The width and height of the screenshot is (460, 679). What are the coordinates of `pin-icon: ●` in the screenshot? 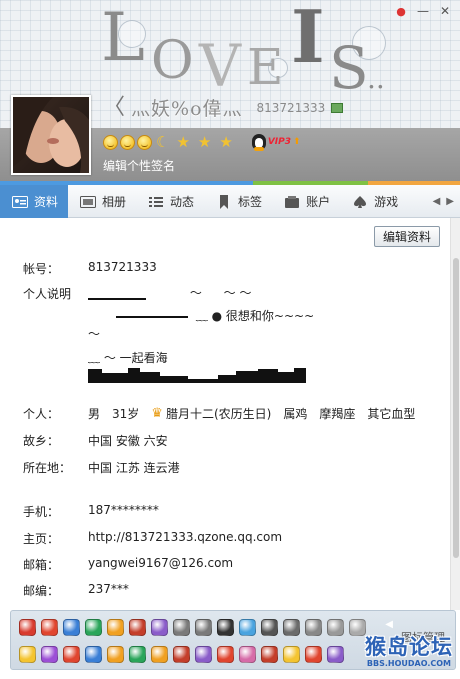 It's located at (401, 11).